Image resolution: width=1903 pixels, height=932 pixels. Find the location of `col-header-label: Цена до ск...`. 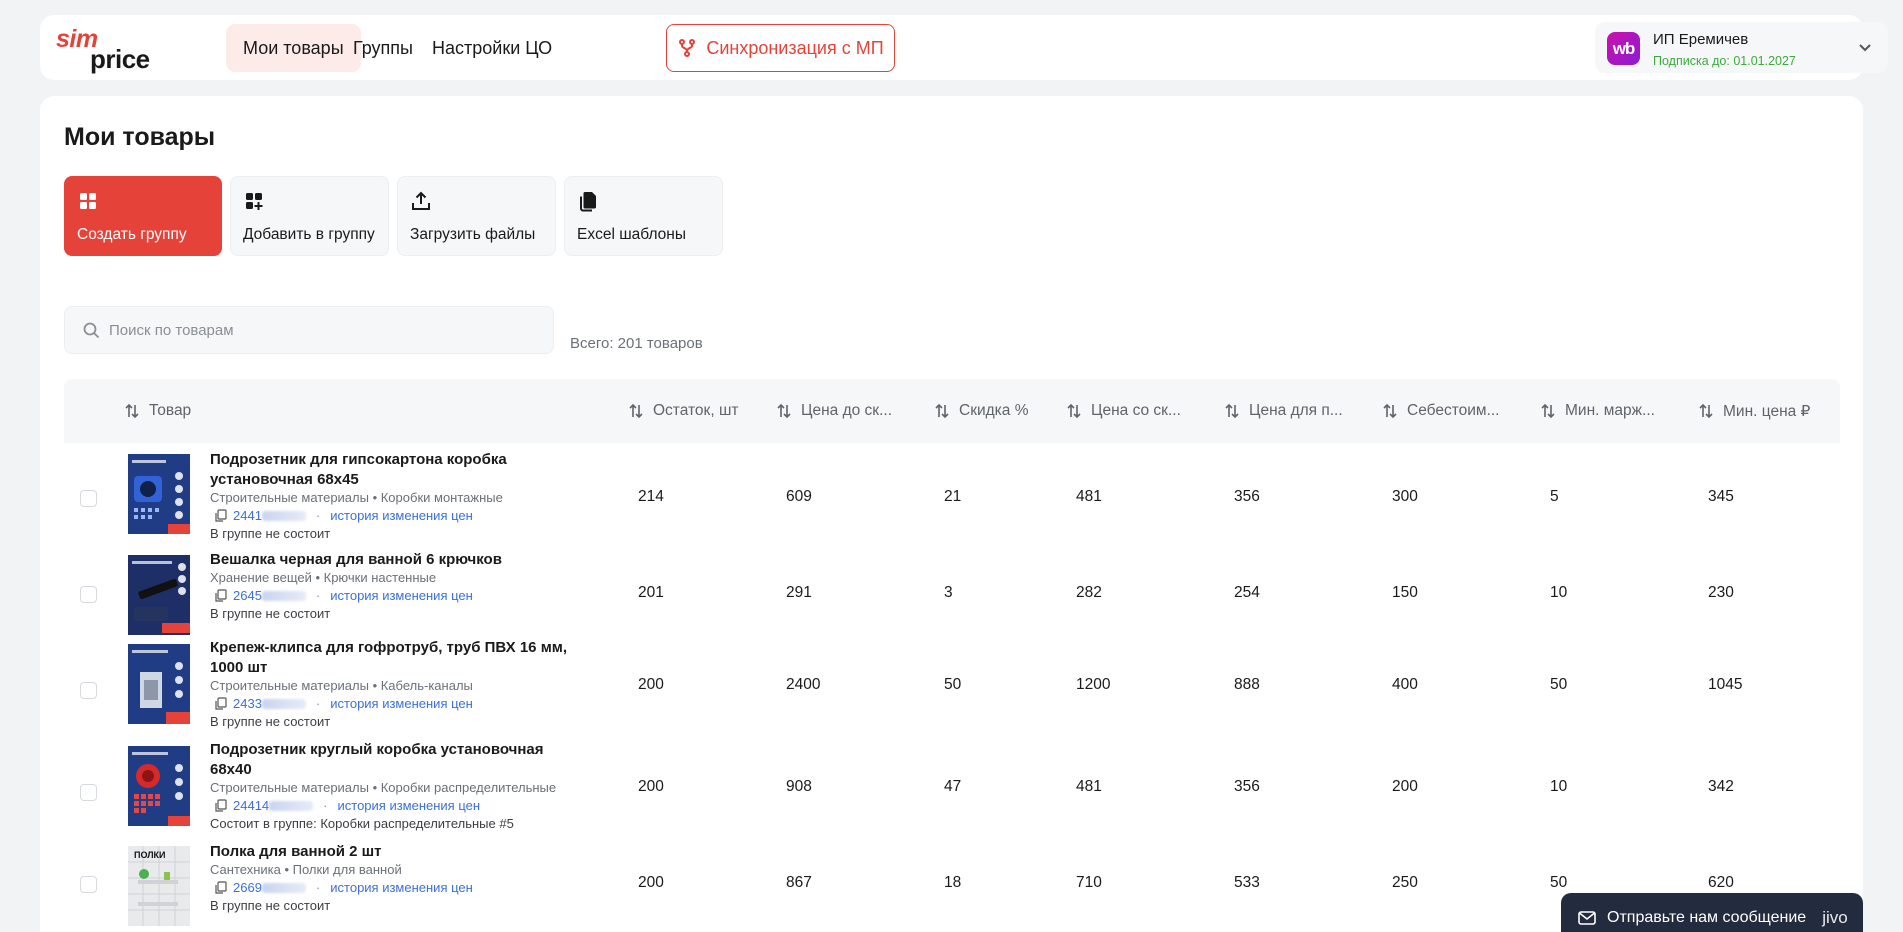

col-header-label: Цена до ск... is located at coordinates (846, 410).